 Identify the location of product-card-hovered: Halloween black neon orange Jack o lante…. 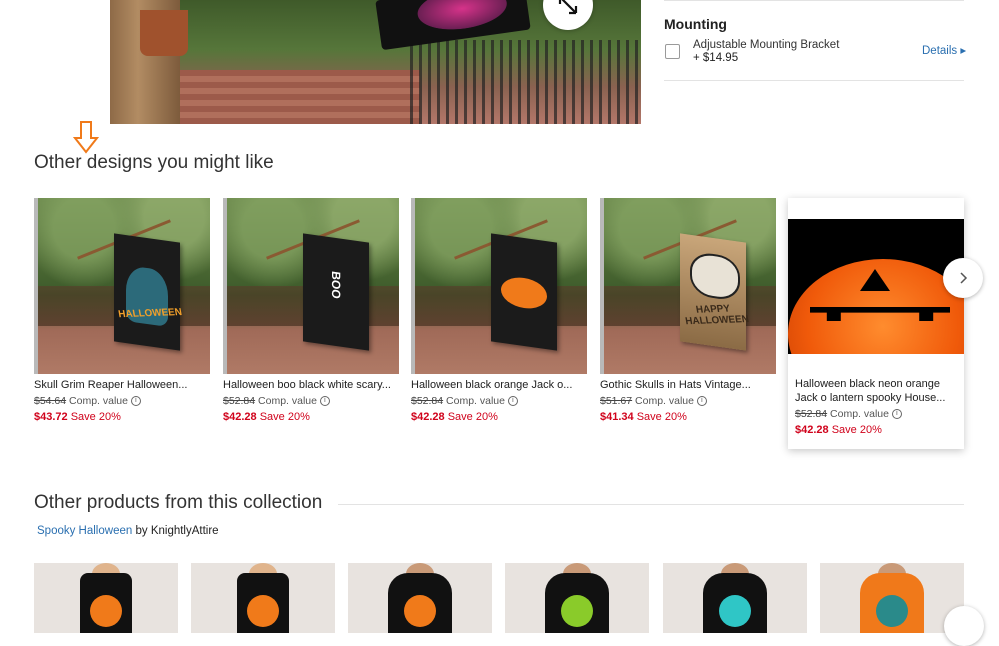
(876, 323).